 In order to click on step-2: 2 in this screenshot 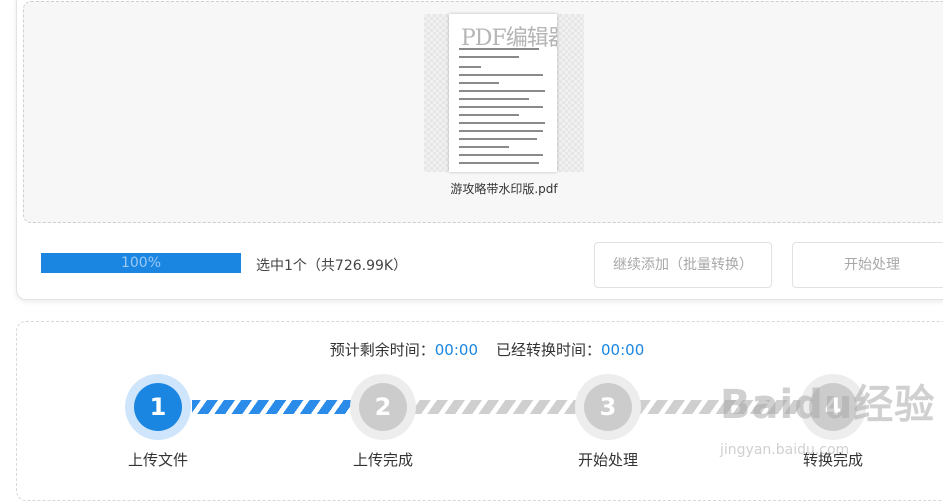, I will do `click(383, 407)`.